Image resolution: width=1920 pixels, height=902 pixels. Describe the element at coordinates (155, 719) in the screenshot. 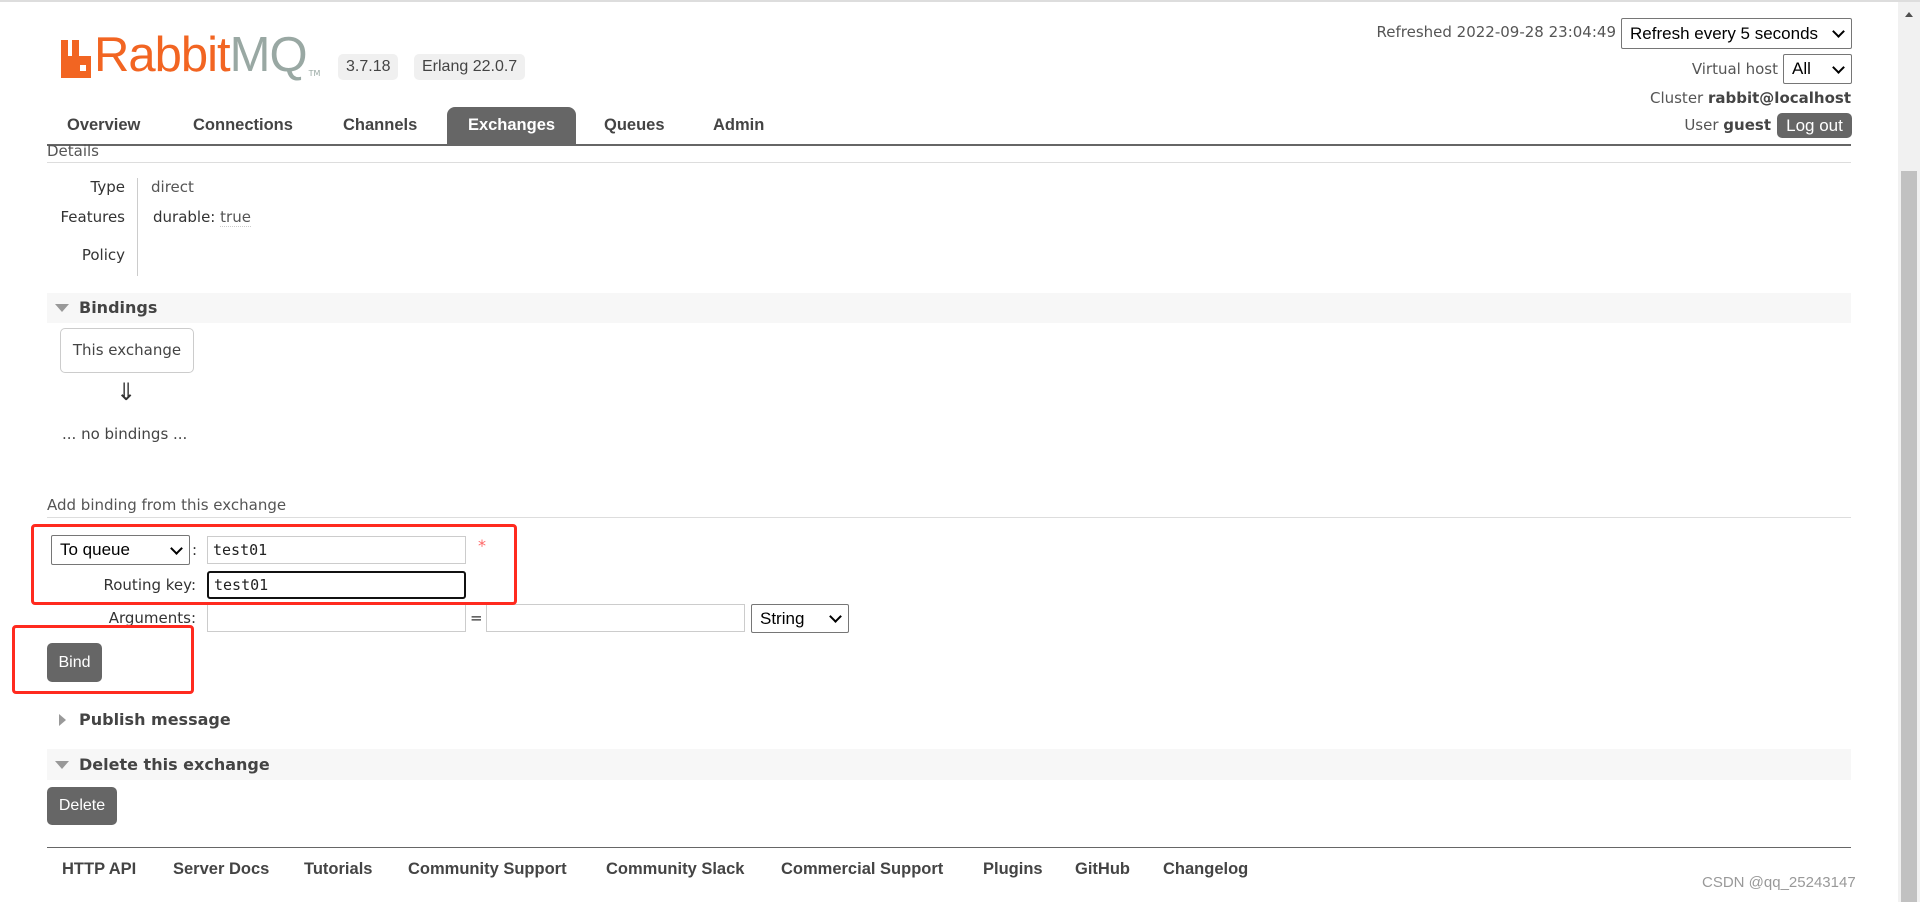

I see `publish-message-heading: Publish message` at that location.